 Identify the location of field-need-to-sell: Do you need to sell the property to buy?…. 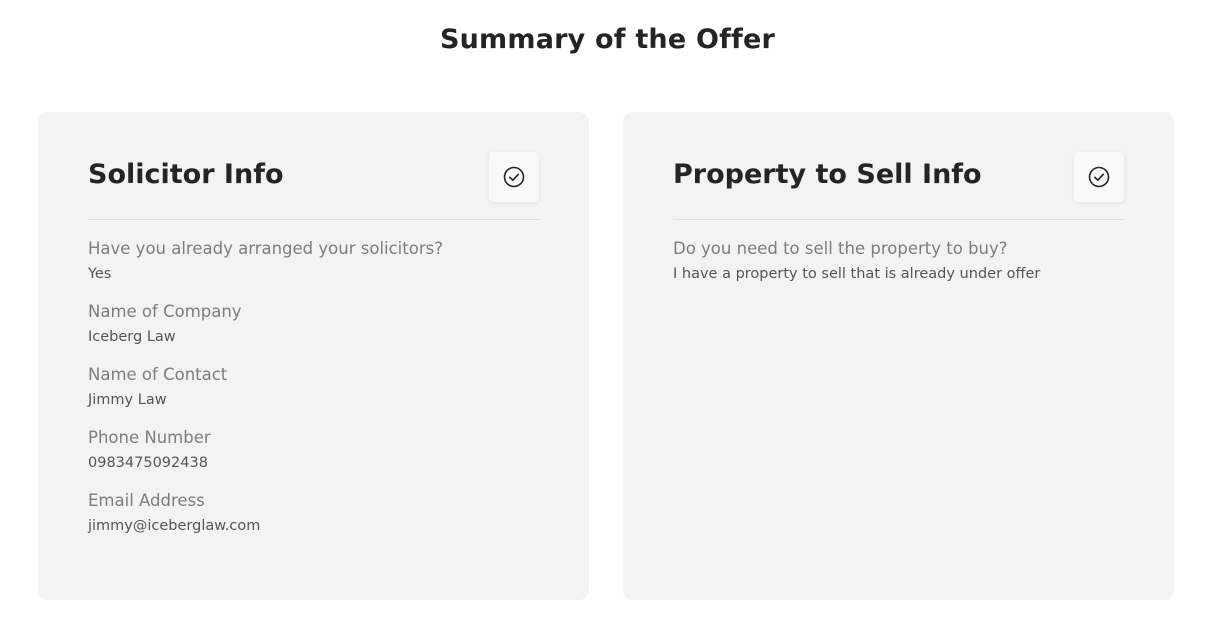
(898, 261).